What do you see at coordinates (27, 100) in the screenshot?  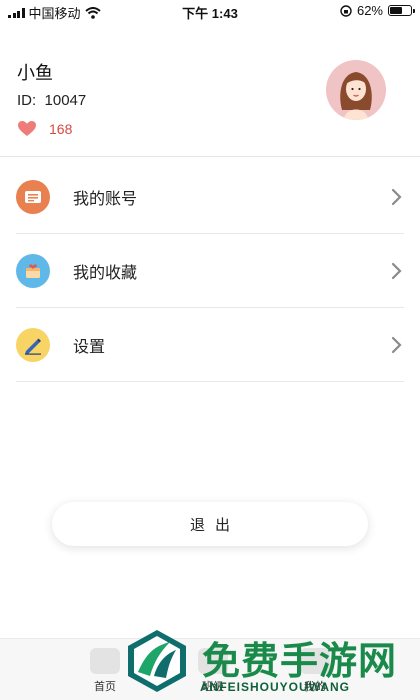 I see `user-id-label: ID:` at bounding box center [27, 100].